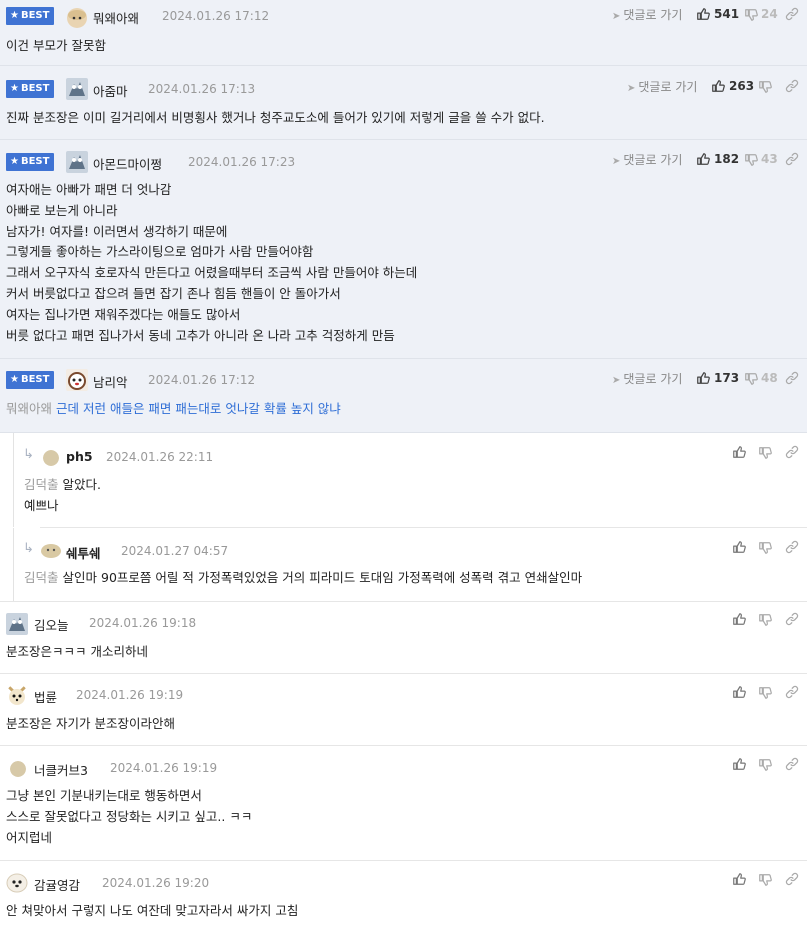 The width and height of the screenshot is (807, 929). I want to click on nickname: 법륜, so click(45, 696).